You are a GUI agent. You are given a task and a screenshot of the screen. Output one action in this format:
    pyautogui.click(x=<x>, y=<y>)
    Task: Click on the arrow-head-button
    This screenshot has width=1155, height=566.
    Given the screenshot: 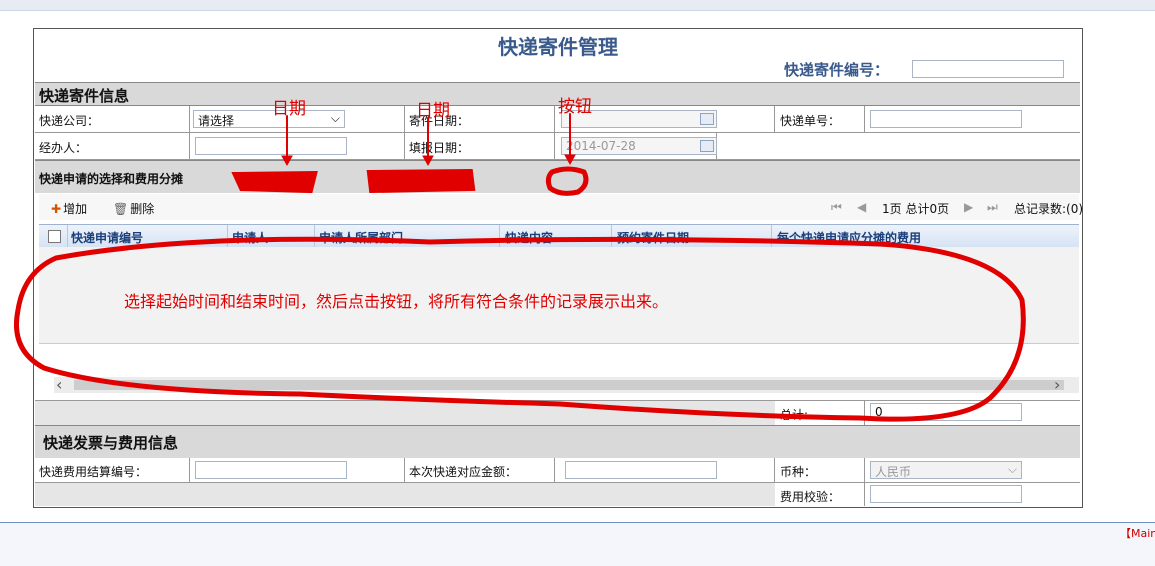 What is the action you would take?
    pyautogui.click(x=570, y=160)
    